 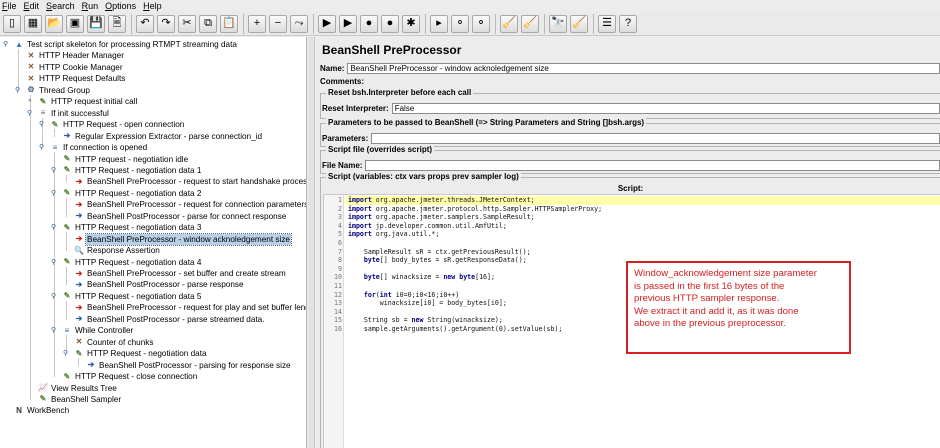 What do you see at coordinates (53, 90) in the screenshot?
I see `tree-node: ⚲ ⚙ Thread Group` at bounding box center [53, 90].